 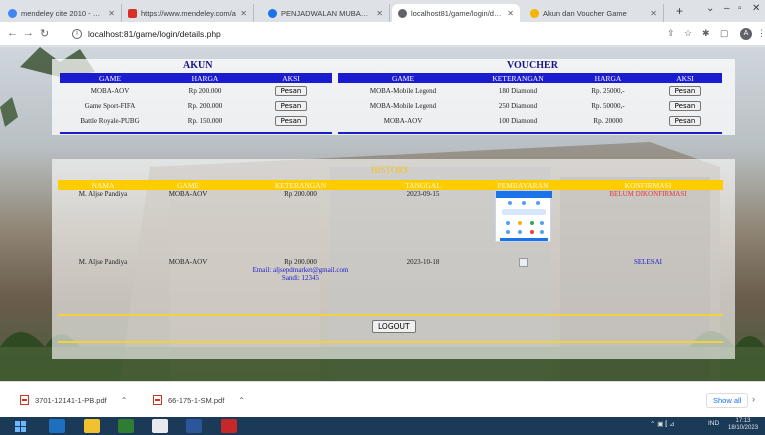 I want to click on sidebar-icon: ▢, so click(x=724, y=33).